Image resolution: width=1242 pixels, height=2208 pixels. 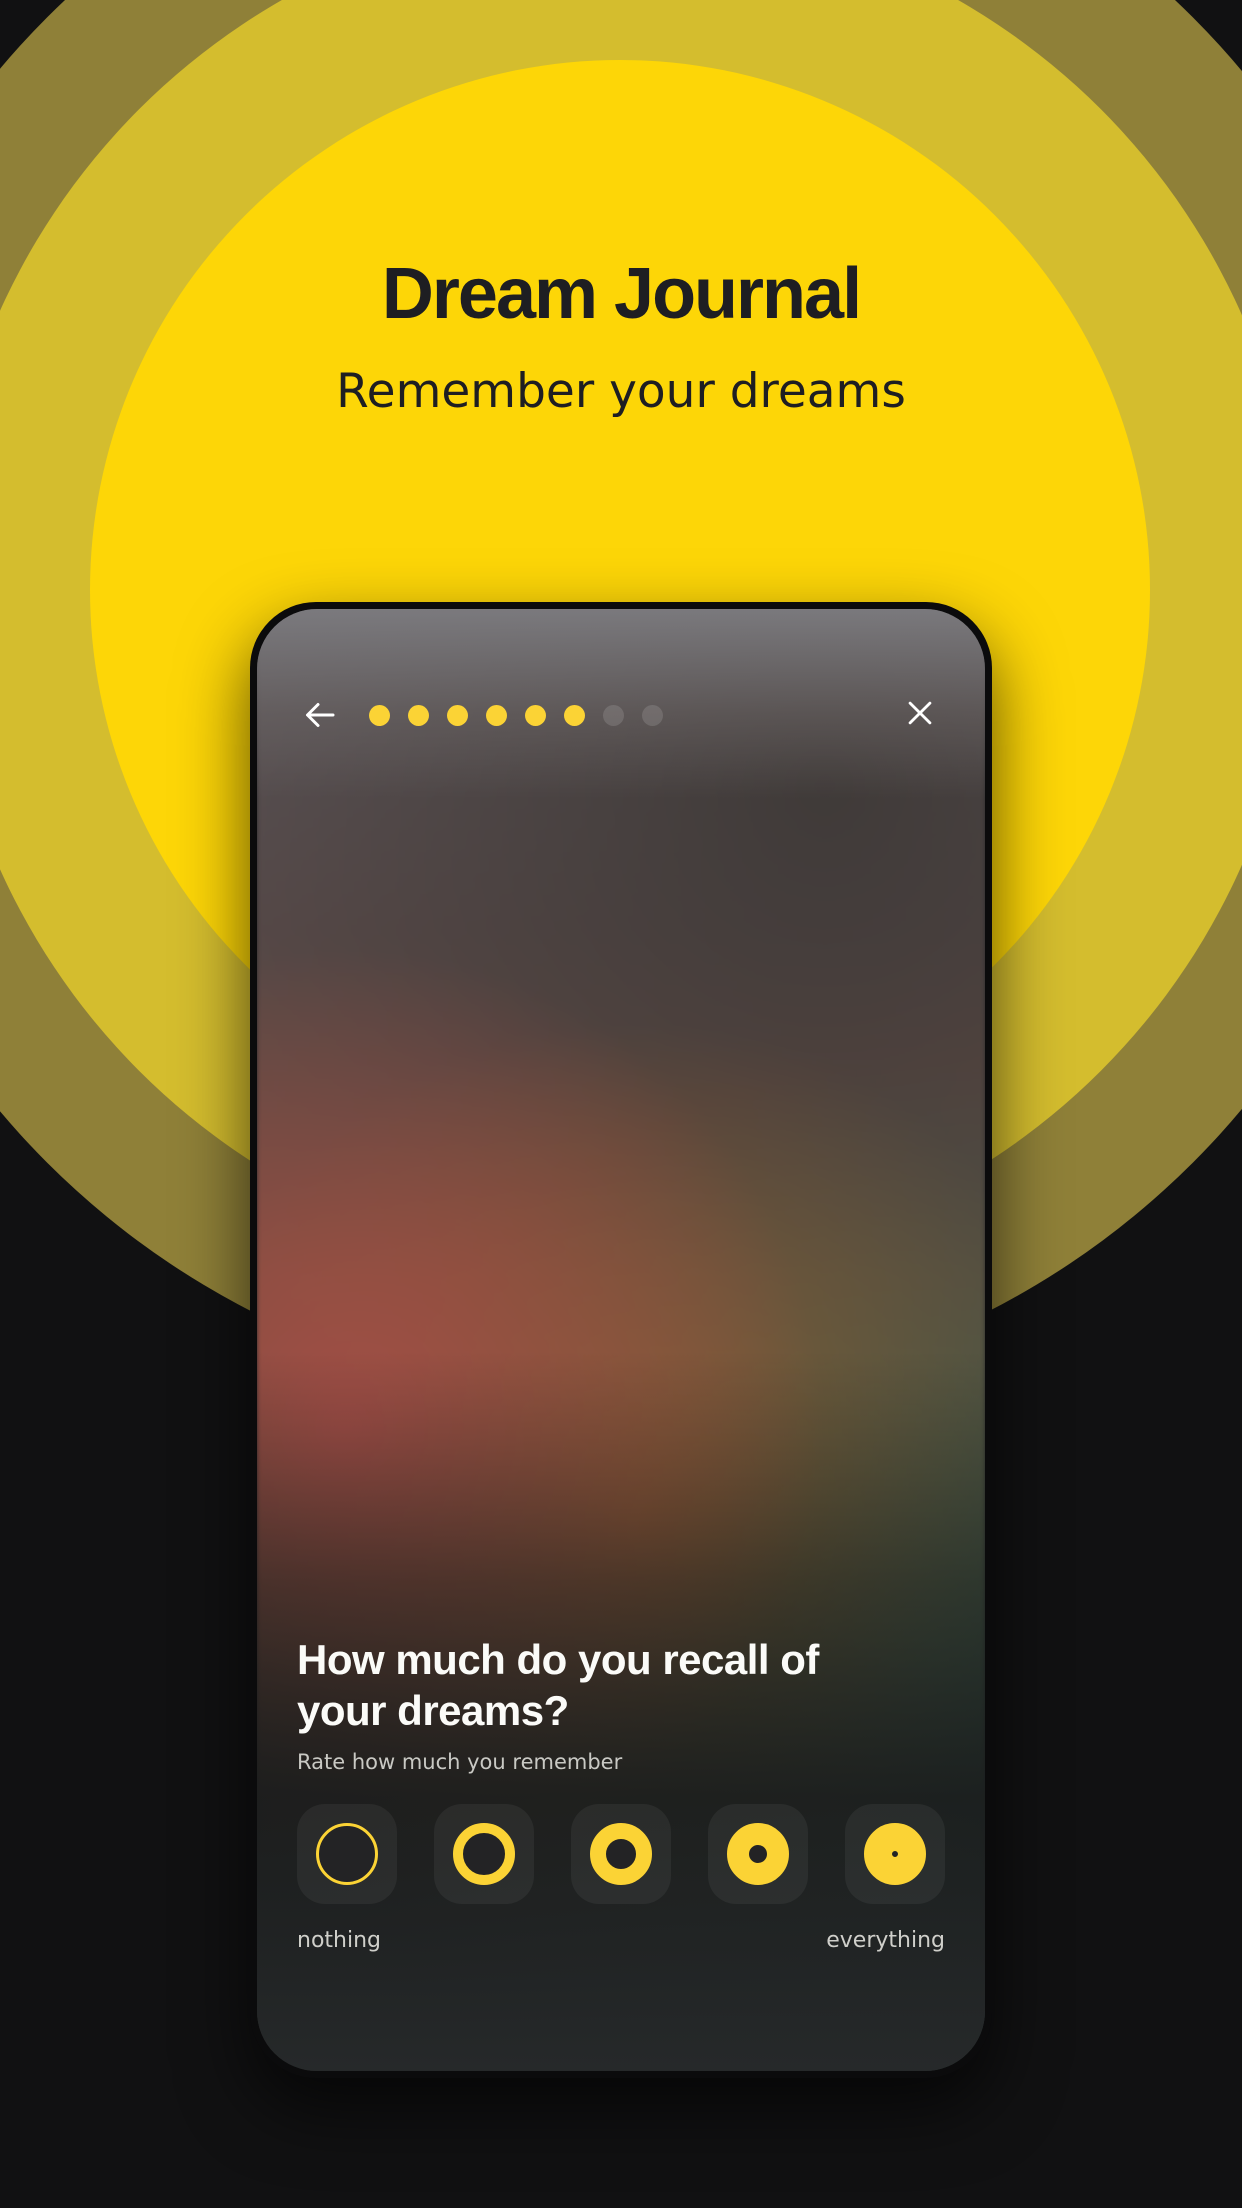 I want to click on onboarding-header, so click(x=621, y=715).